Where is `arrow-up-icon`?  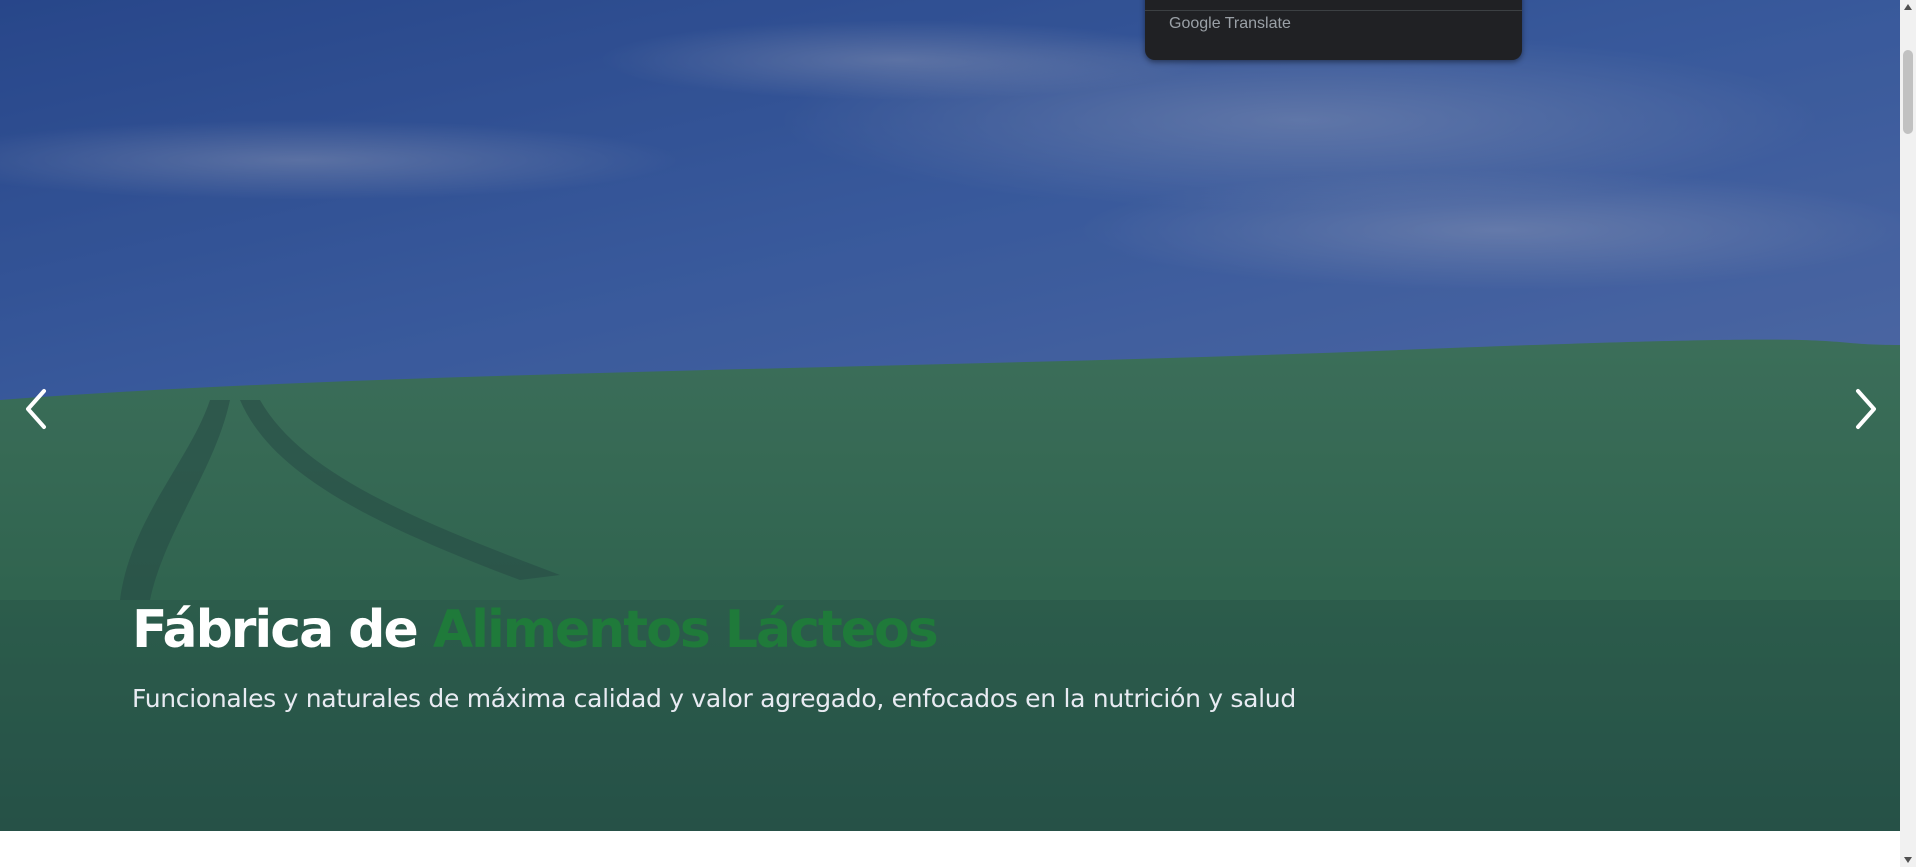
arrow-up-icon is located at coordinates (1908, 7).